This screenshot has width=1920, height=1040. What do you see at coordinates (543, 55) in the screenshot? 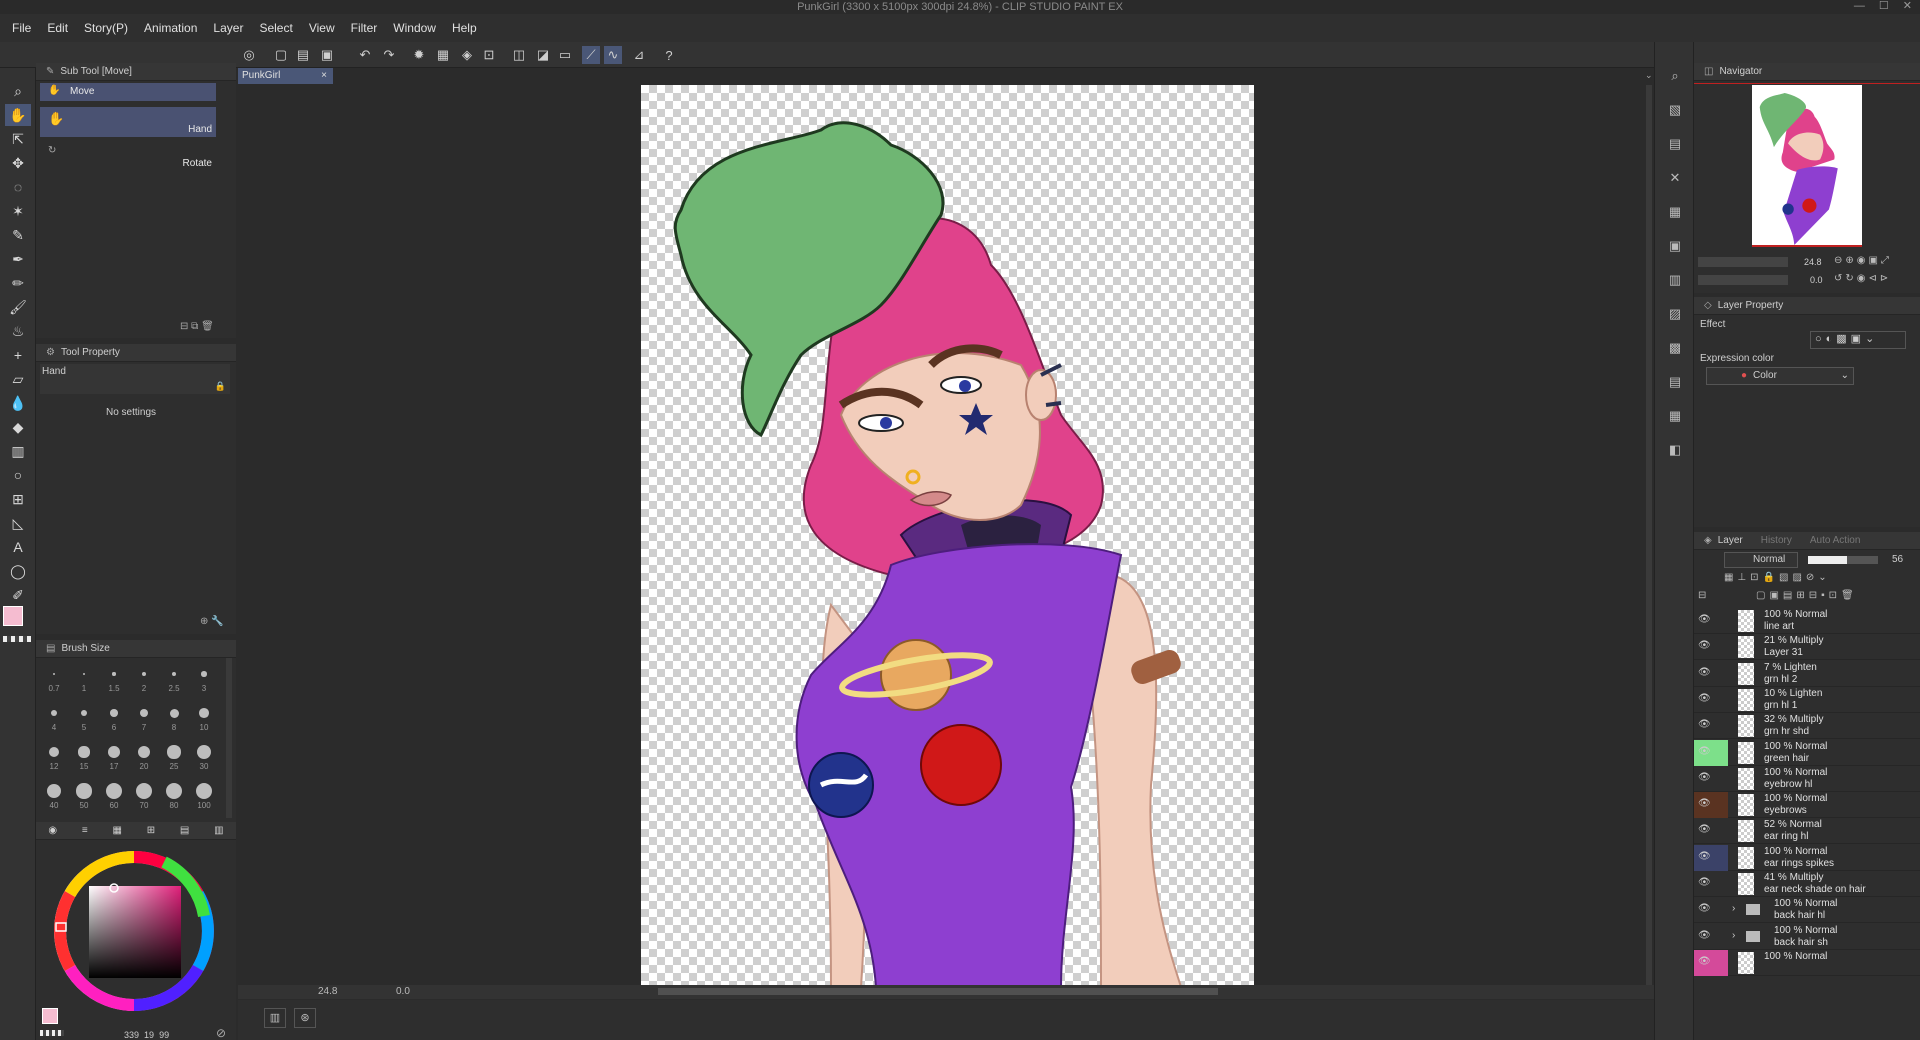
I see `selection-icon-2: ◪` at bounding box center [543, 55].